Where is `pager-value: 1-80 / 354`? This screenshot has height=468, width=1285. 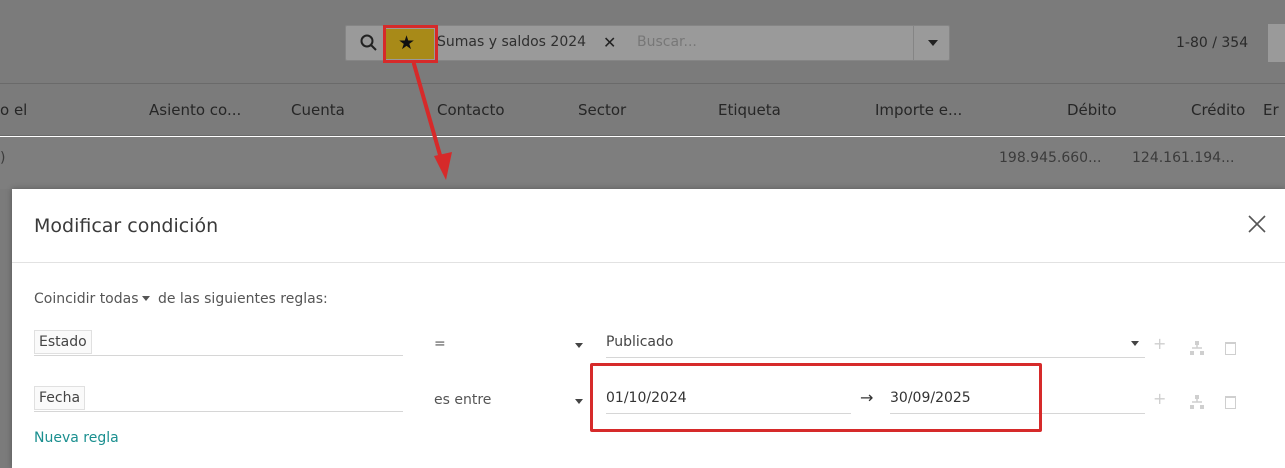 pager-value: 1-80 / 354 is located at coordinates (1212, 43).